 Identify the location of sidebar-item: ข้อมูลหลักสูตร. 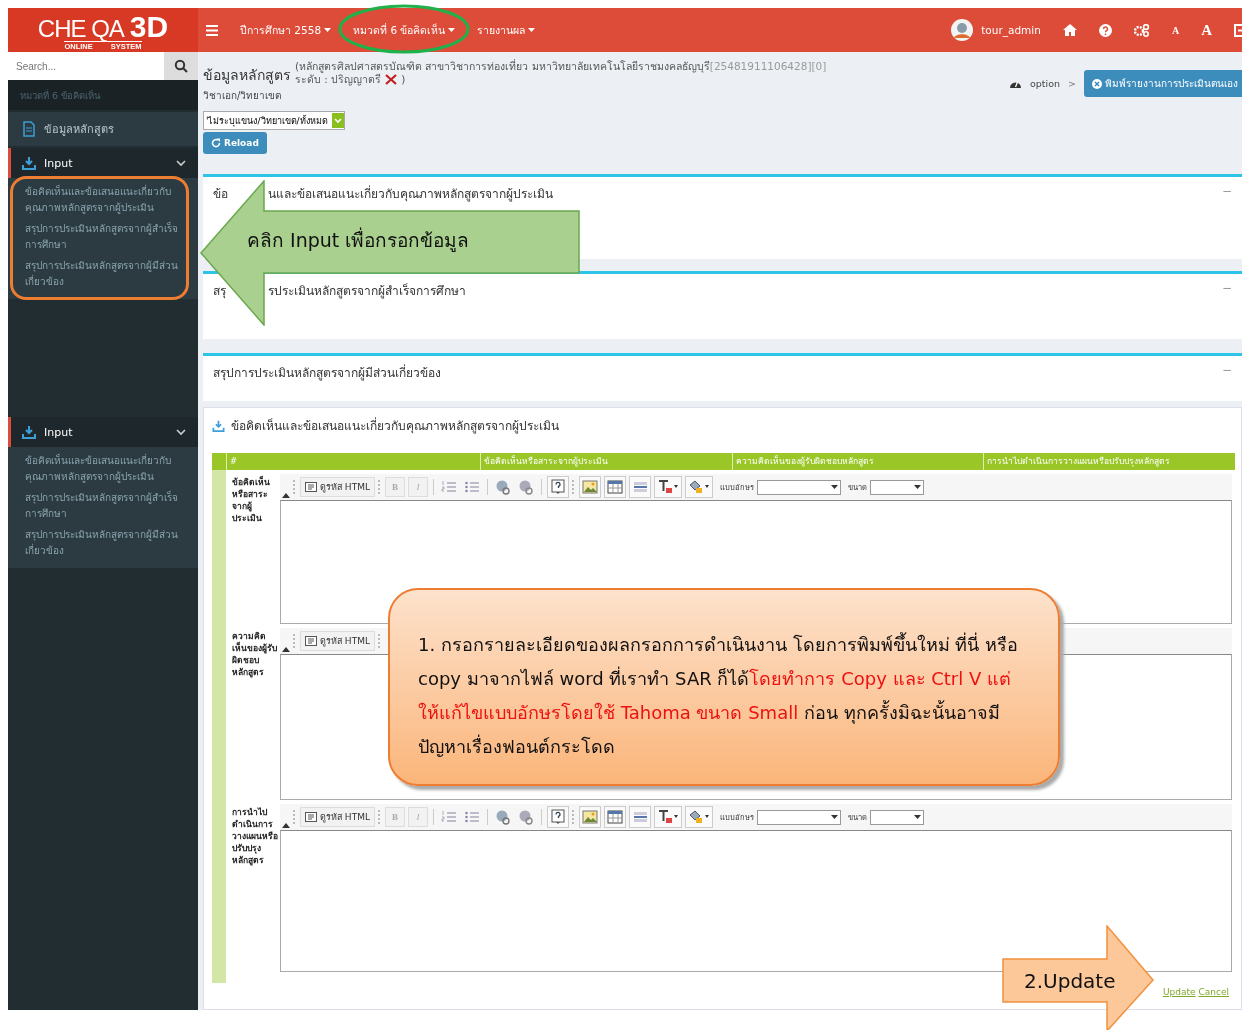
(103, 129).